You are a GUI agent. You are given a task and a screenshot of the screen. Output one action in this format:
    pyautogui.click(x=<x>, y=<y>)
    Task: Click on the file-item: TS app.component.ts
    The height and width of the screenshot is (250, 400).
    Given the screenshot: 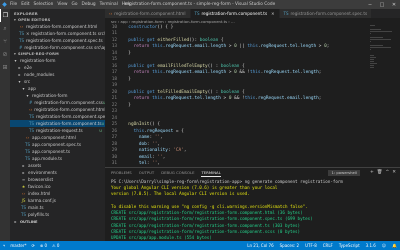 What is the action you would take?
    pyautogui.click(x=57, y=151)
    